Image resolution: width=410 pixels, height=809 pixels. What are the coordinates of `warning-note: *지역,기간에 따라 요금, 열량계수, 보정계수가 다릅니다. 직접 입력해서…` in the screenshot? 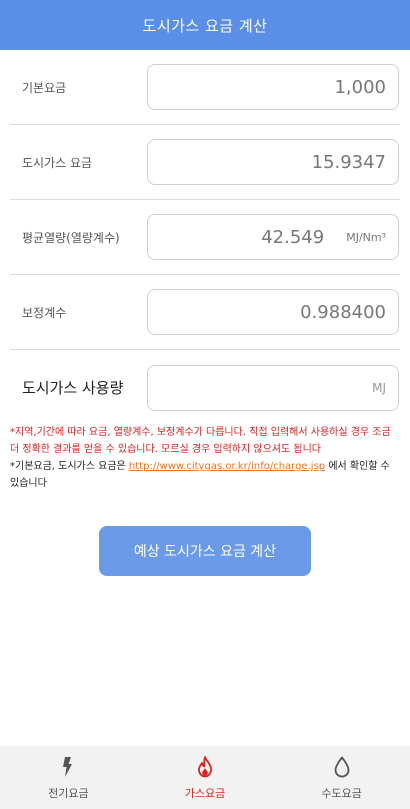 It's located at (200, 441).